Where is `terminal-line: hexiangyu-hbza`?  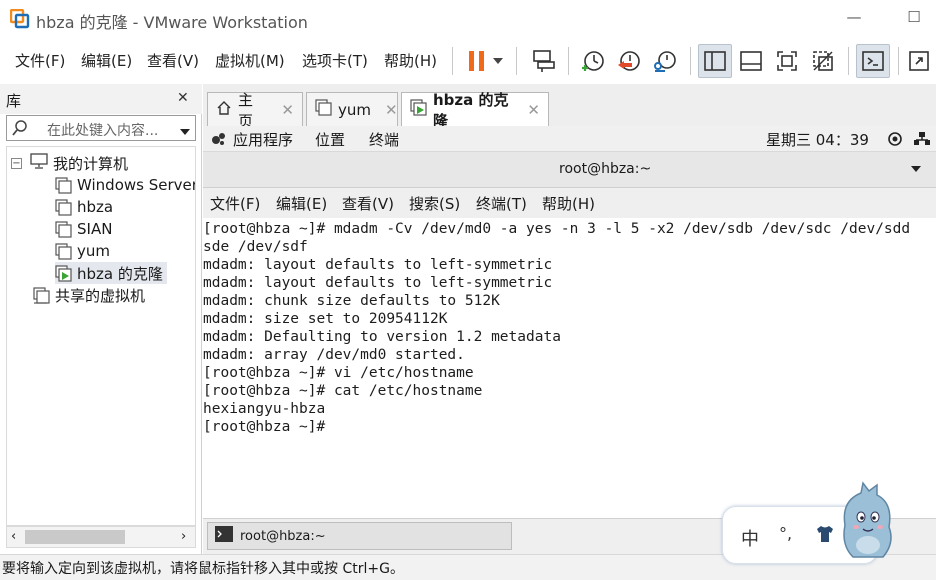
terminal-line: hexiangyu-hbza is located at coordinates (264, 409).